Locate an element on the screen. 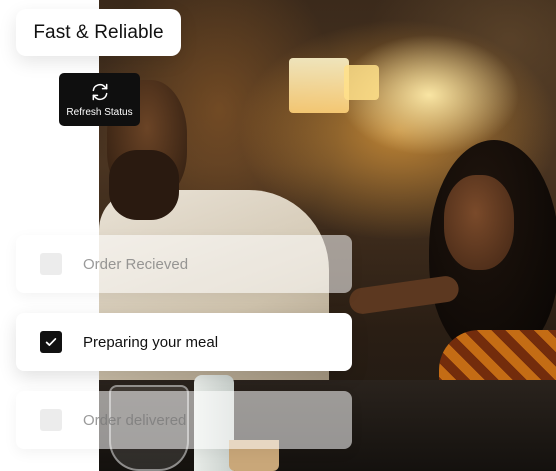 This screenshot has height=471, width=556. checkbox-preparing-meal is located at coordinates (51, 342).